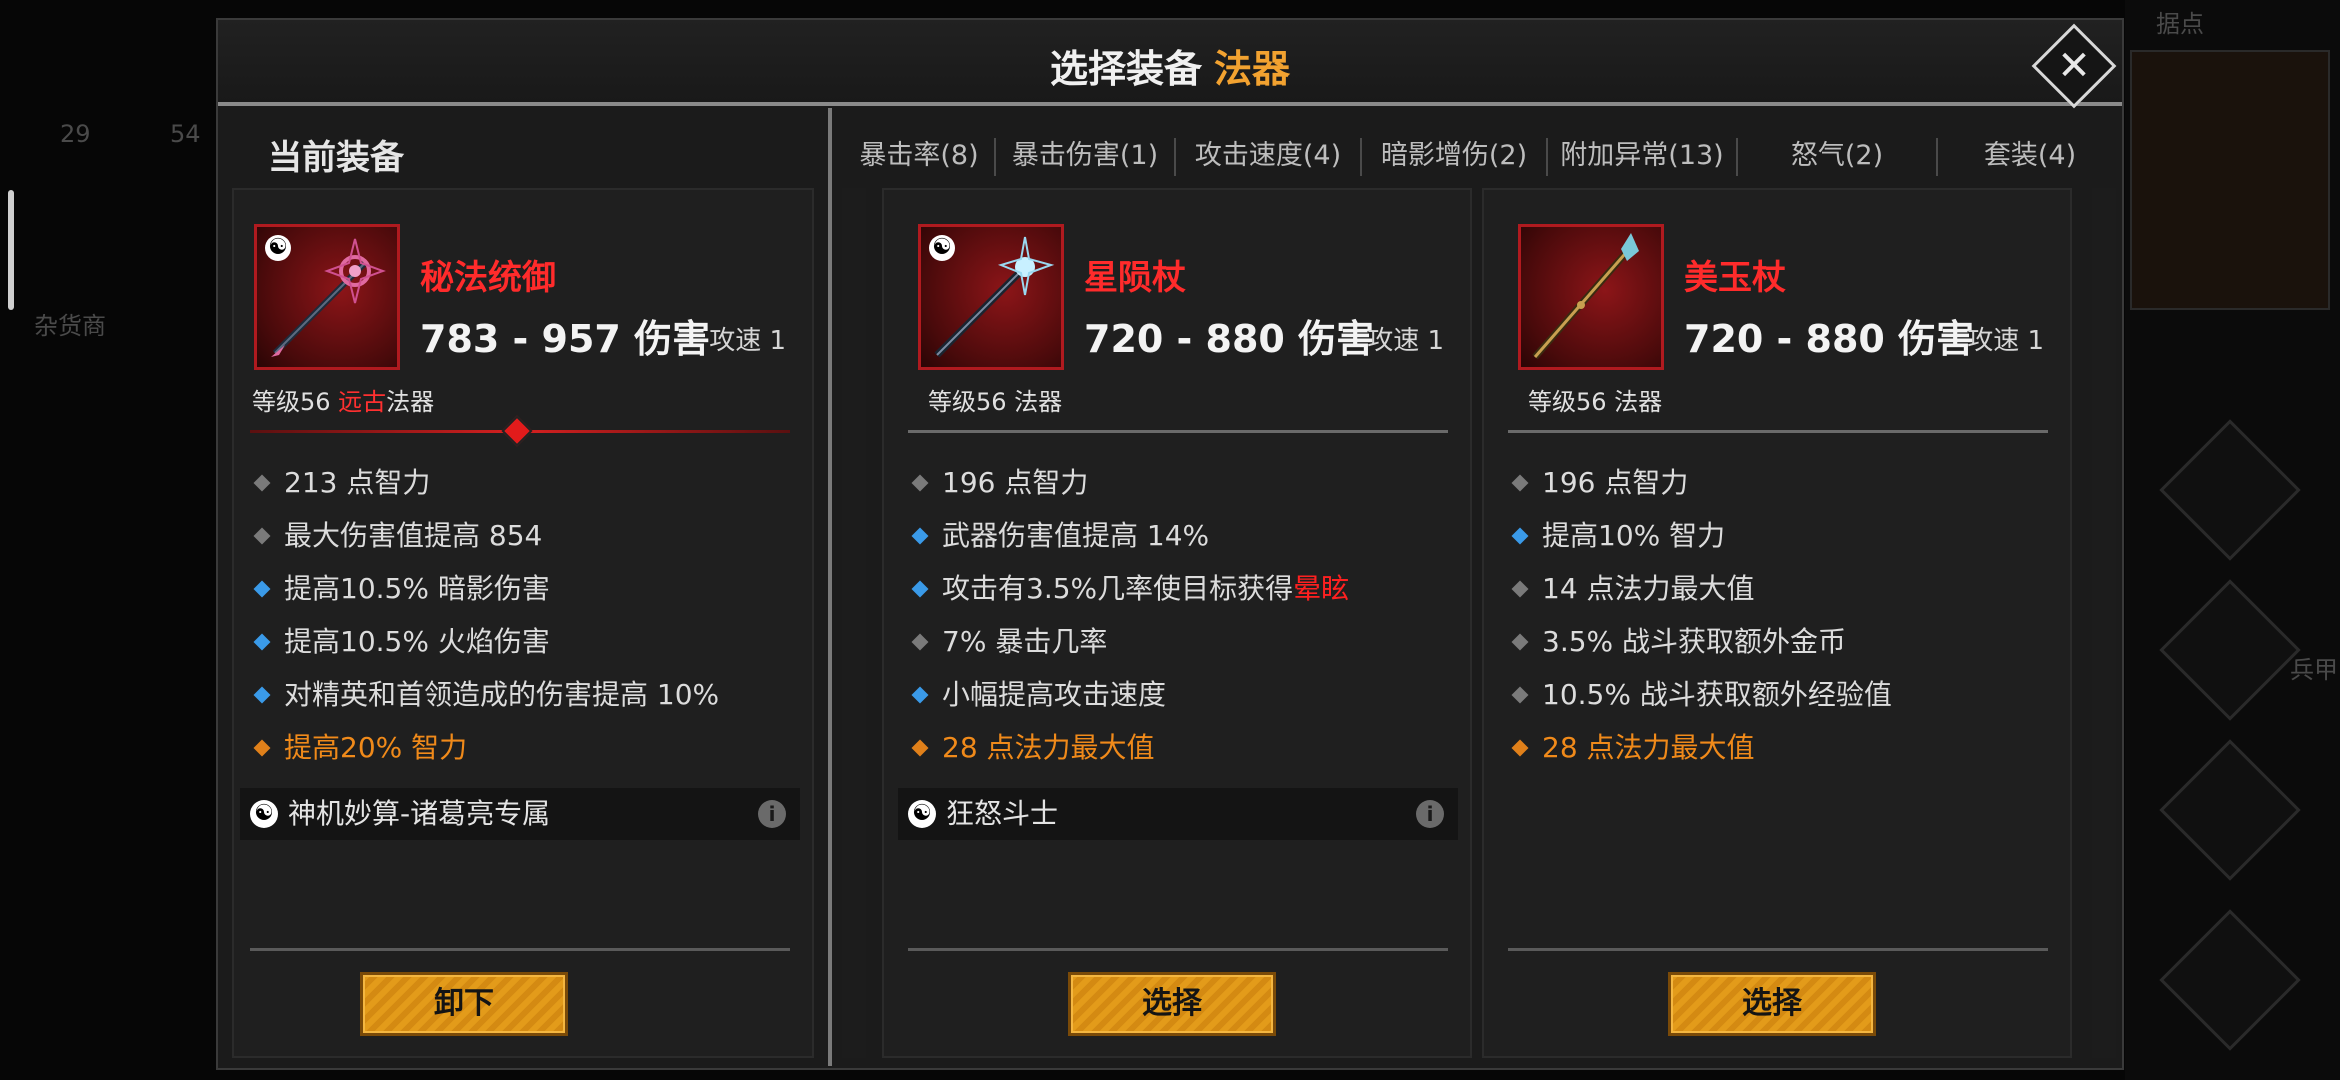  I want to click on arcane-staff-icon, so click(328, 297).